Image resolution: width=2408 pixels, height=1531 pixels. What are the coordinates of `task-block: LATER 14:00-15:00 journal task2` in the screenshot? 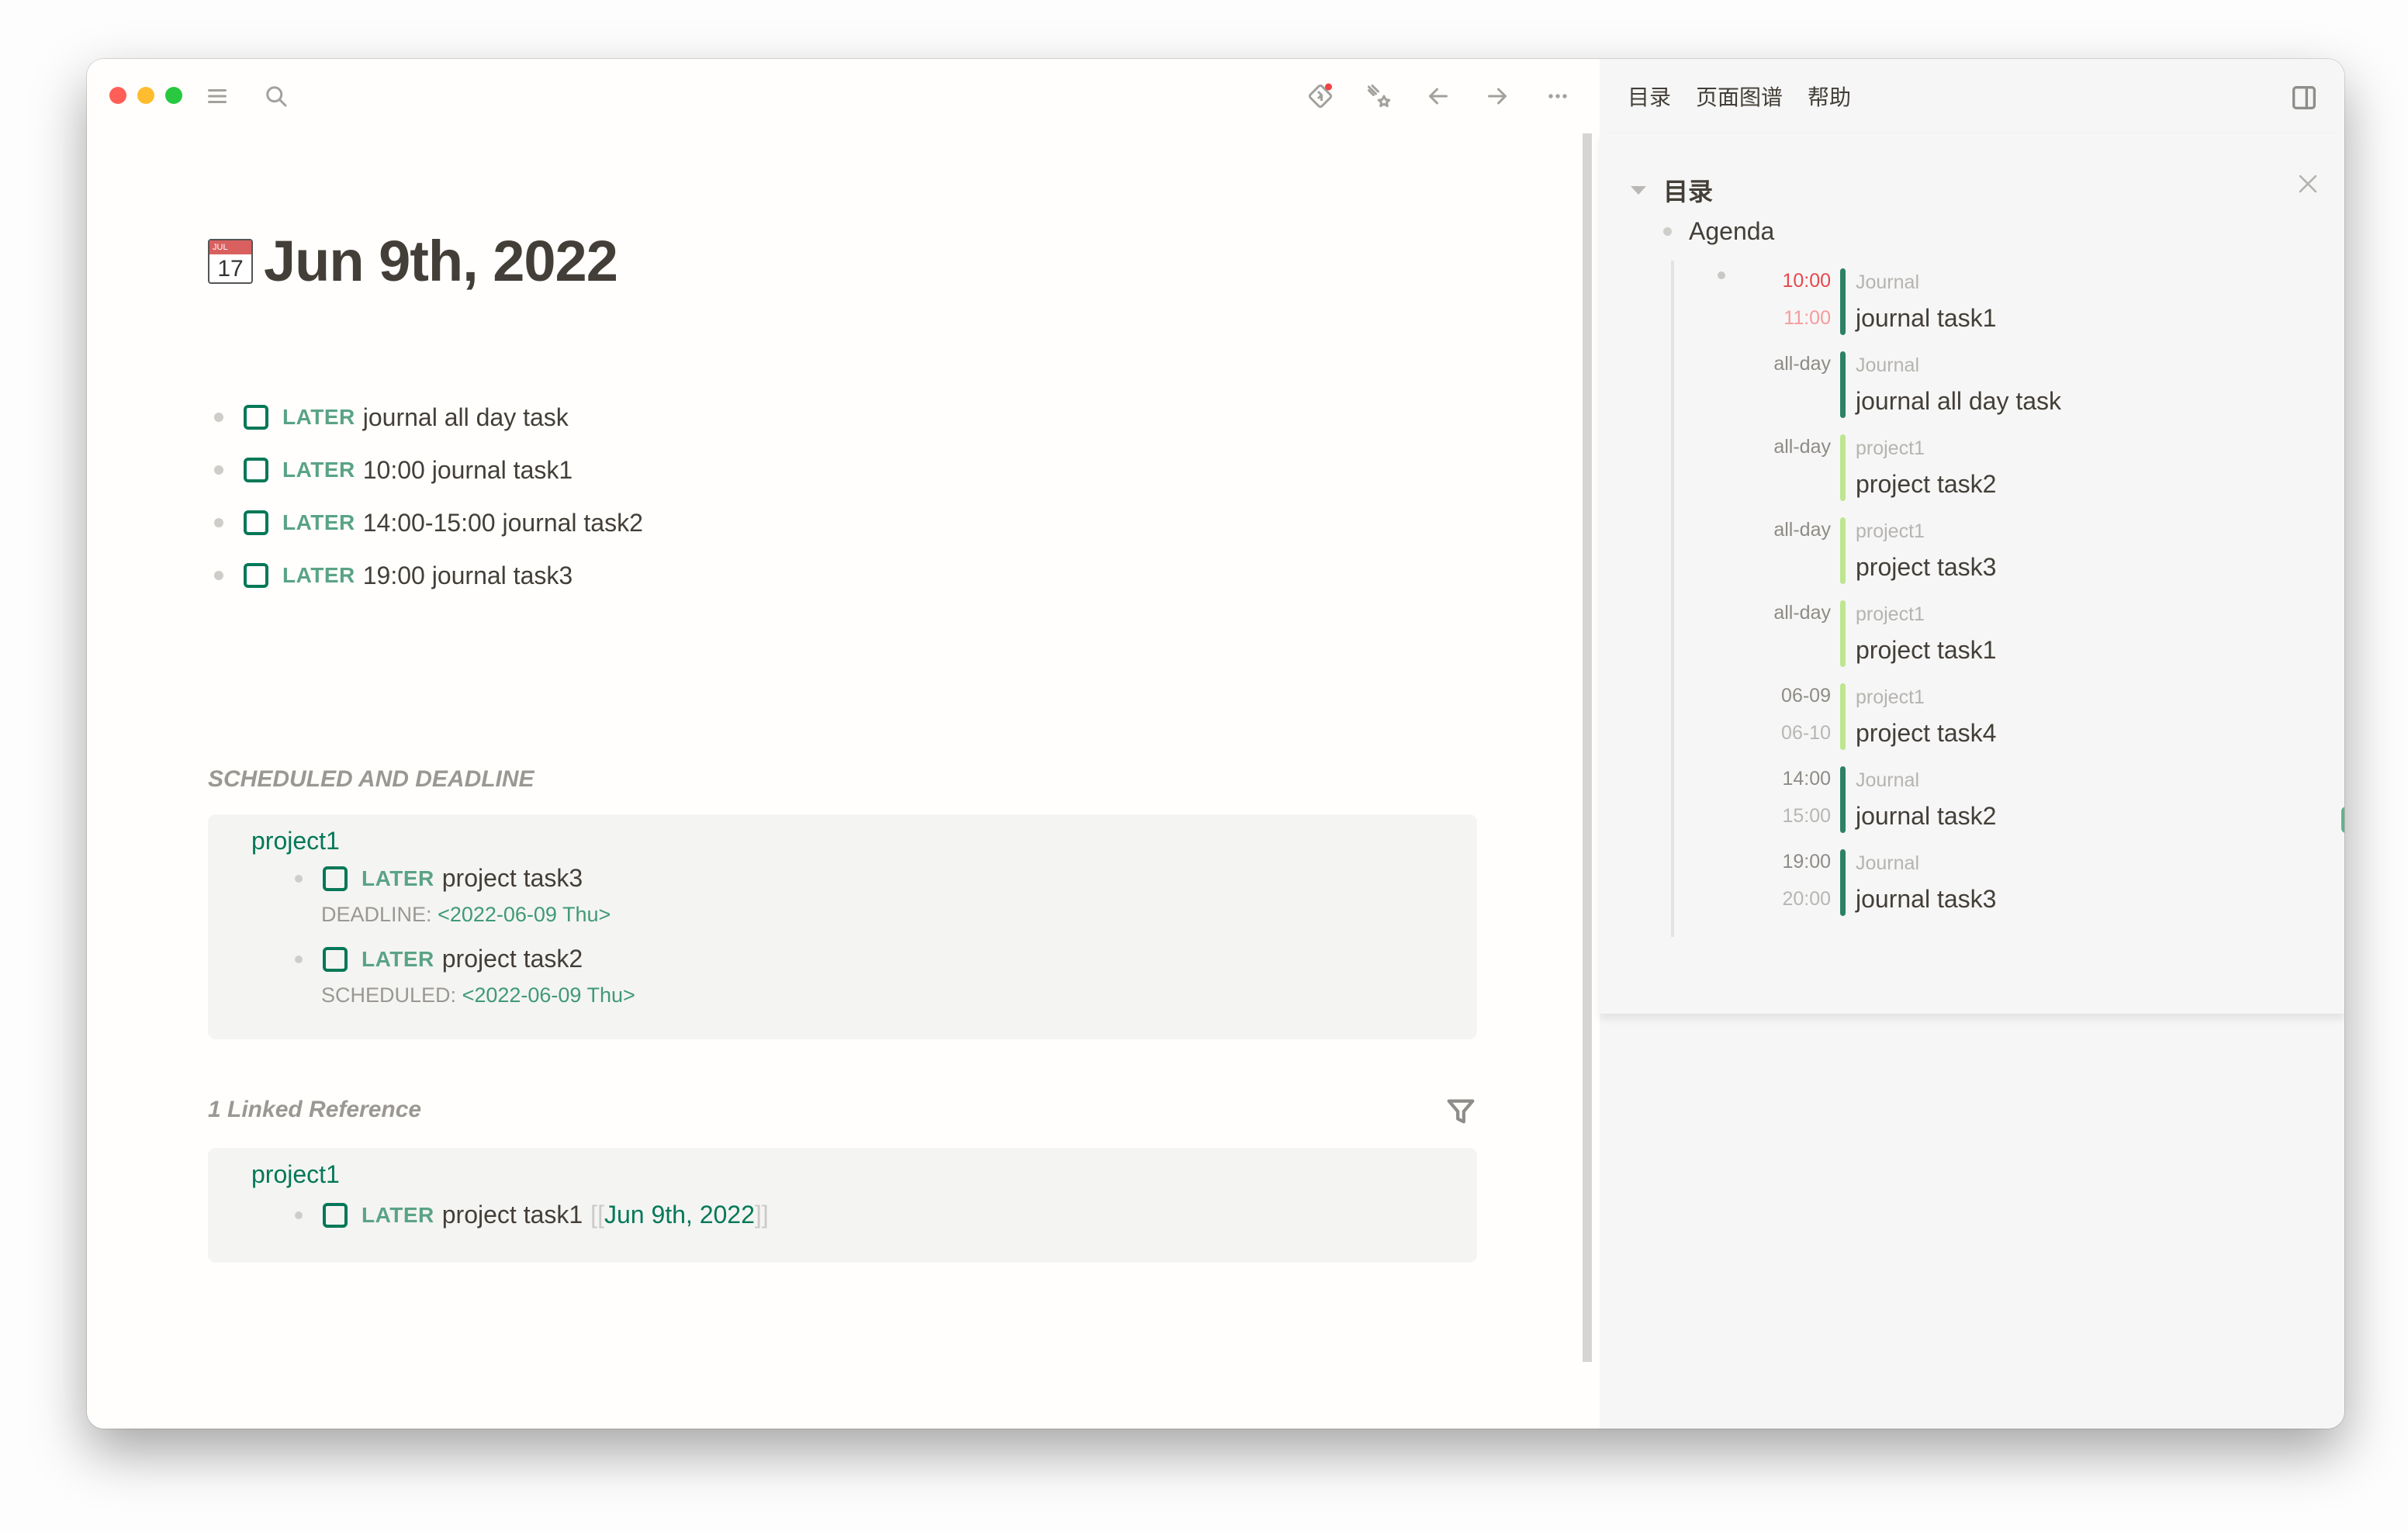 It's located at (429, 522).